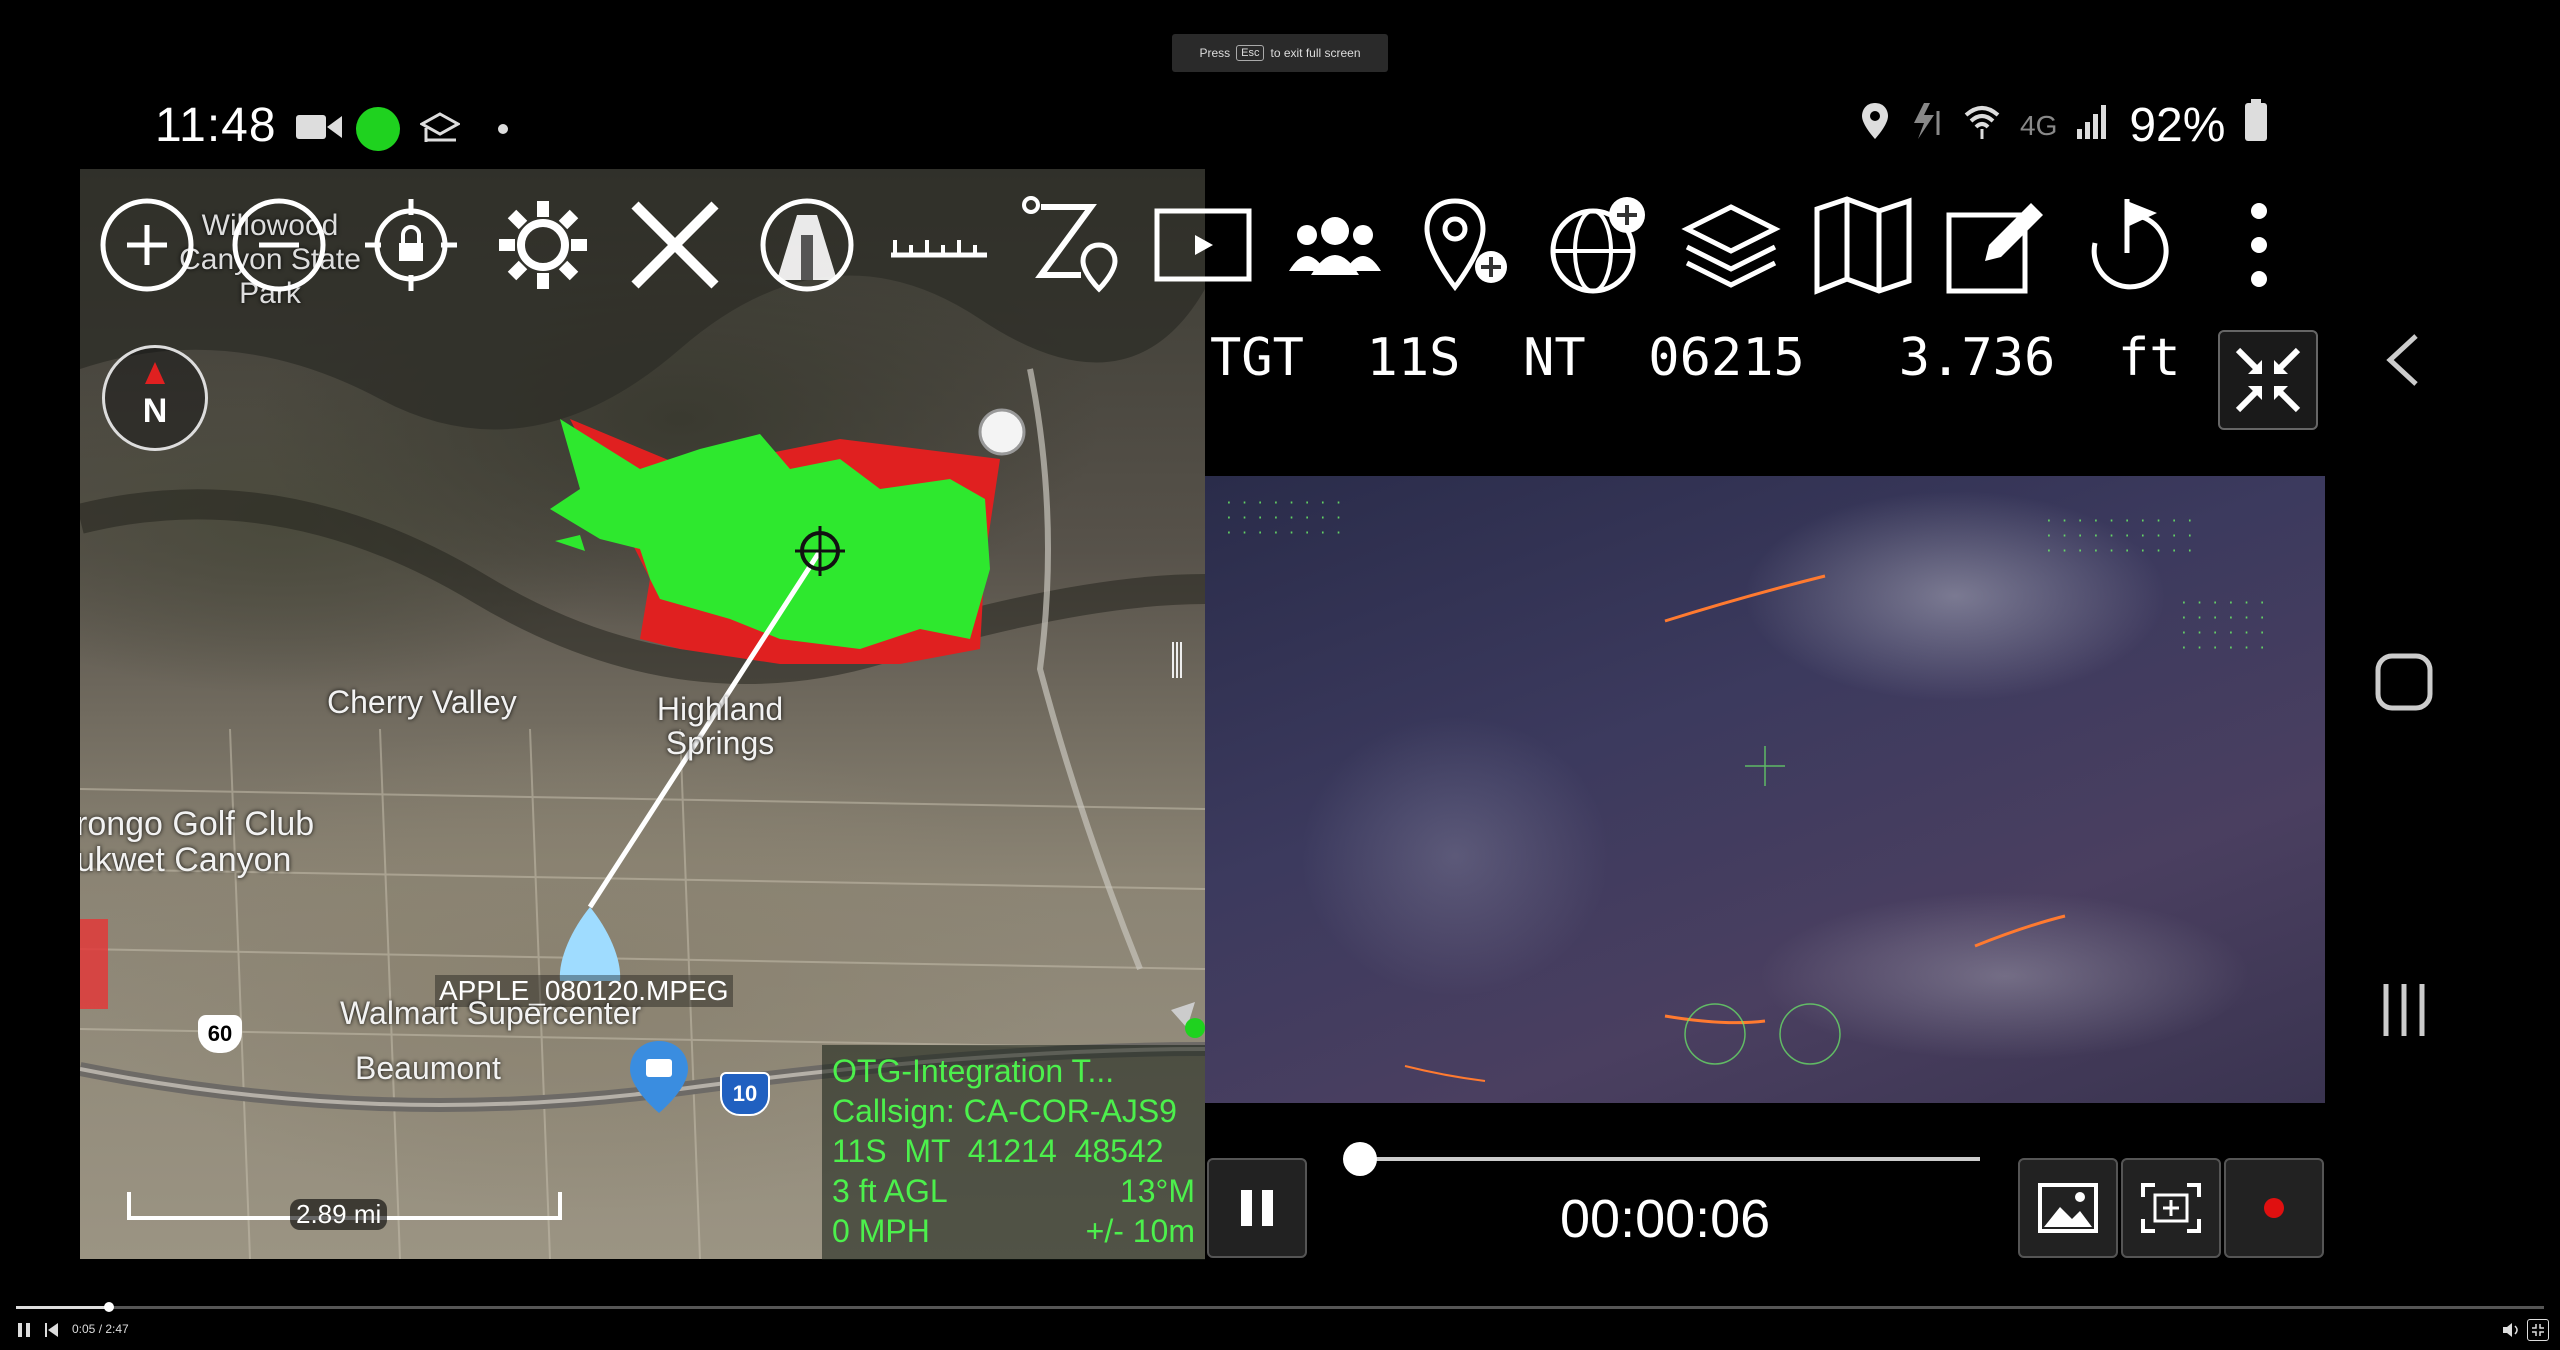  Describe the element at coordinates (2511, 1332) in the screenshot. I see `player-volume-icon` at that location.